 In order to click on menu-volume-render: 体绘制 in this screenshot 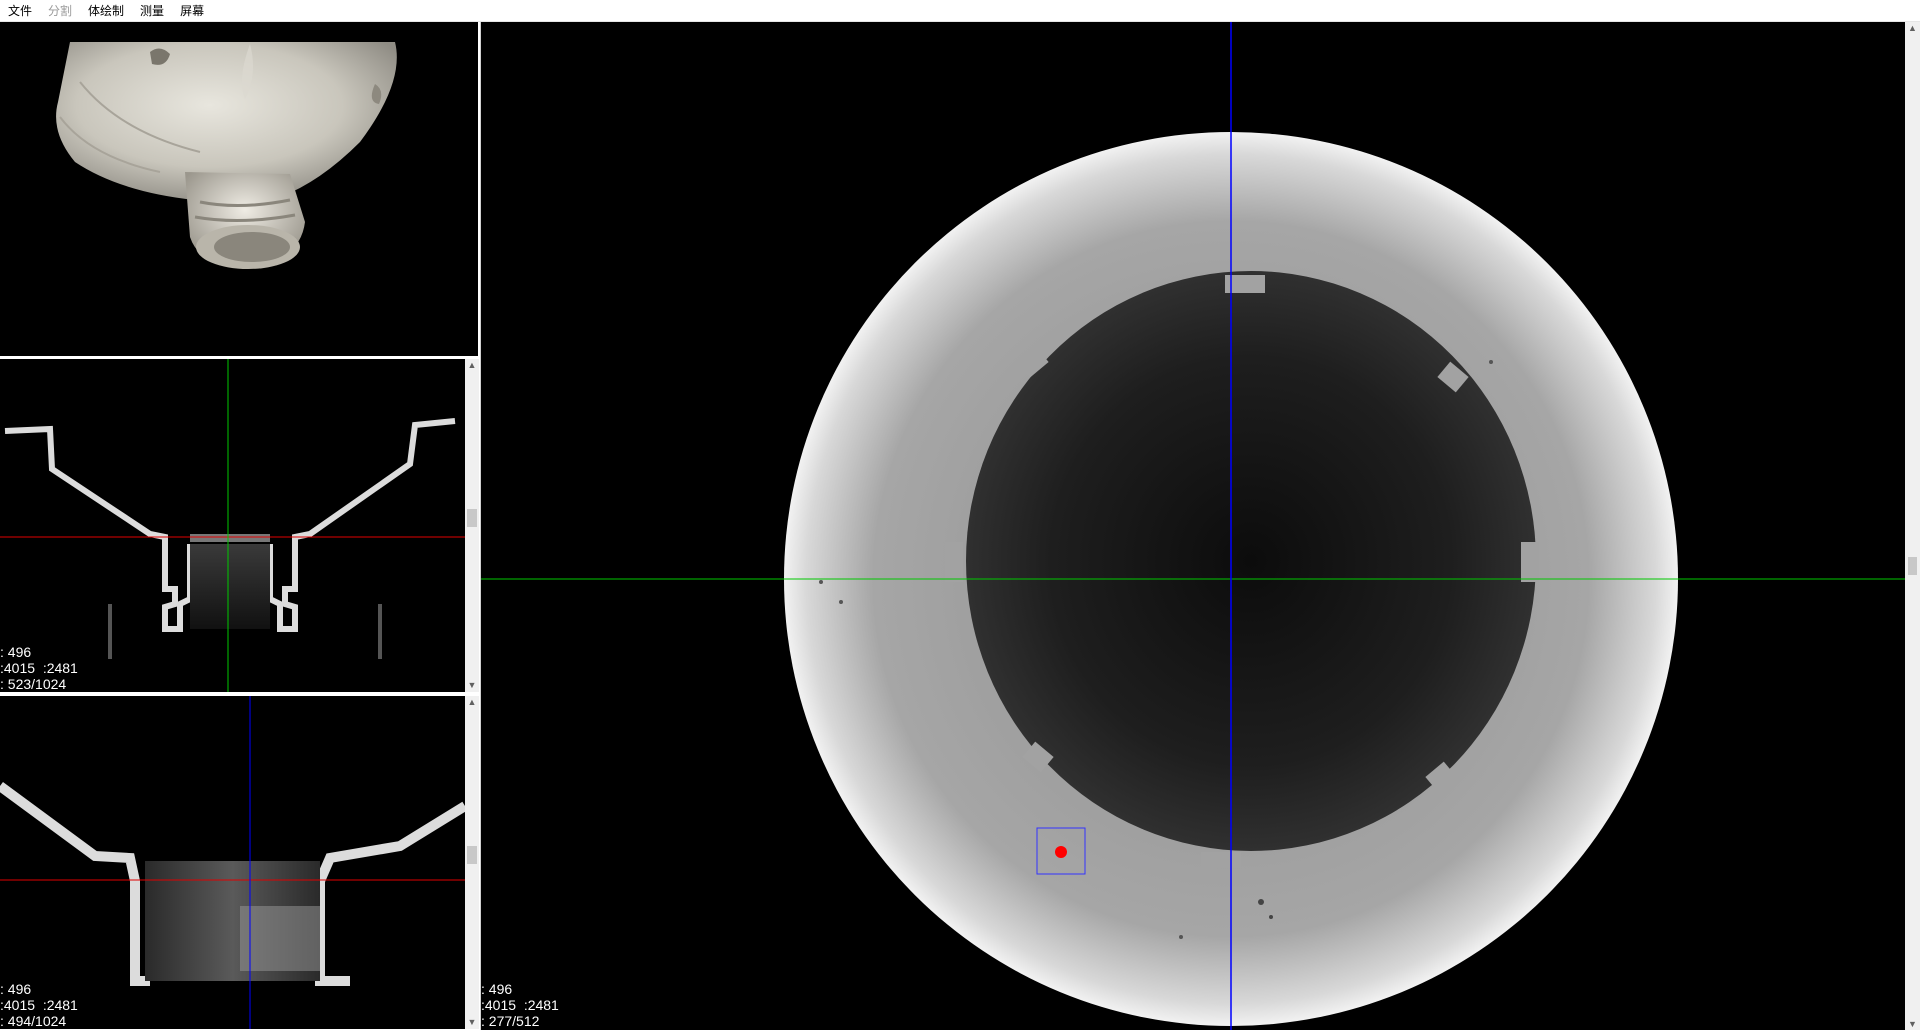, I will do `click(106, 11)`.